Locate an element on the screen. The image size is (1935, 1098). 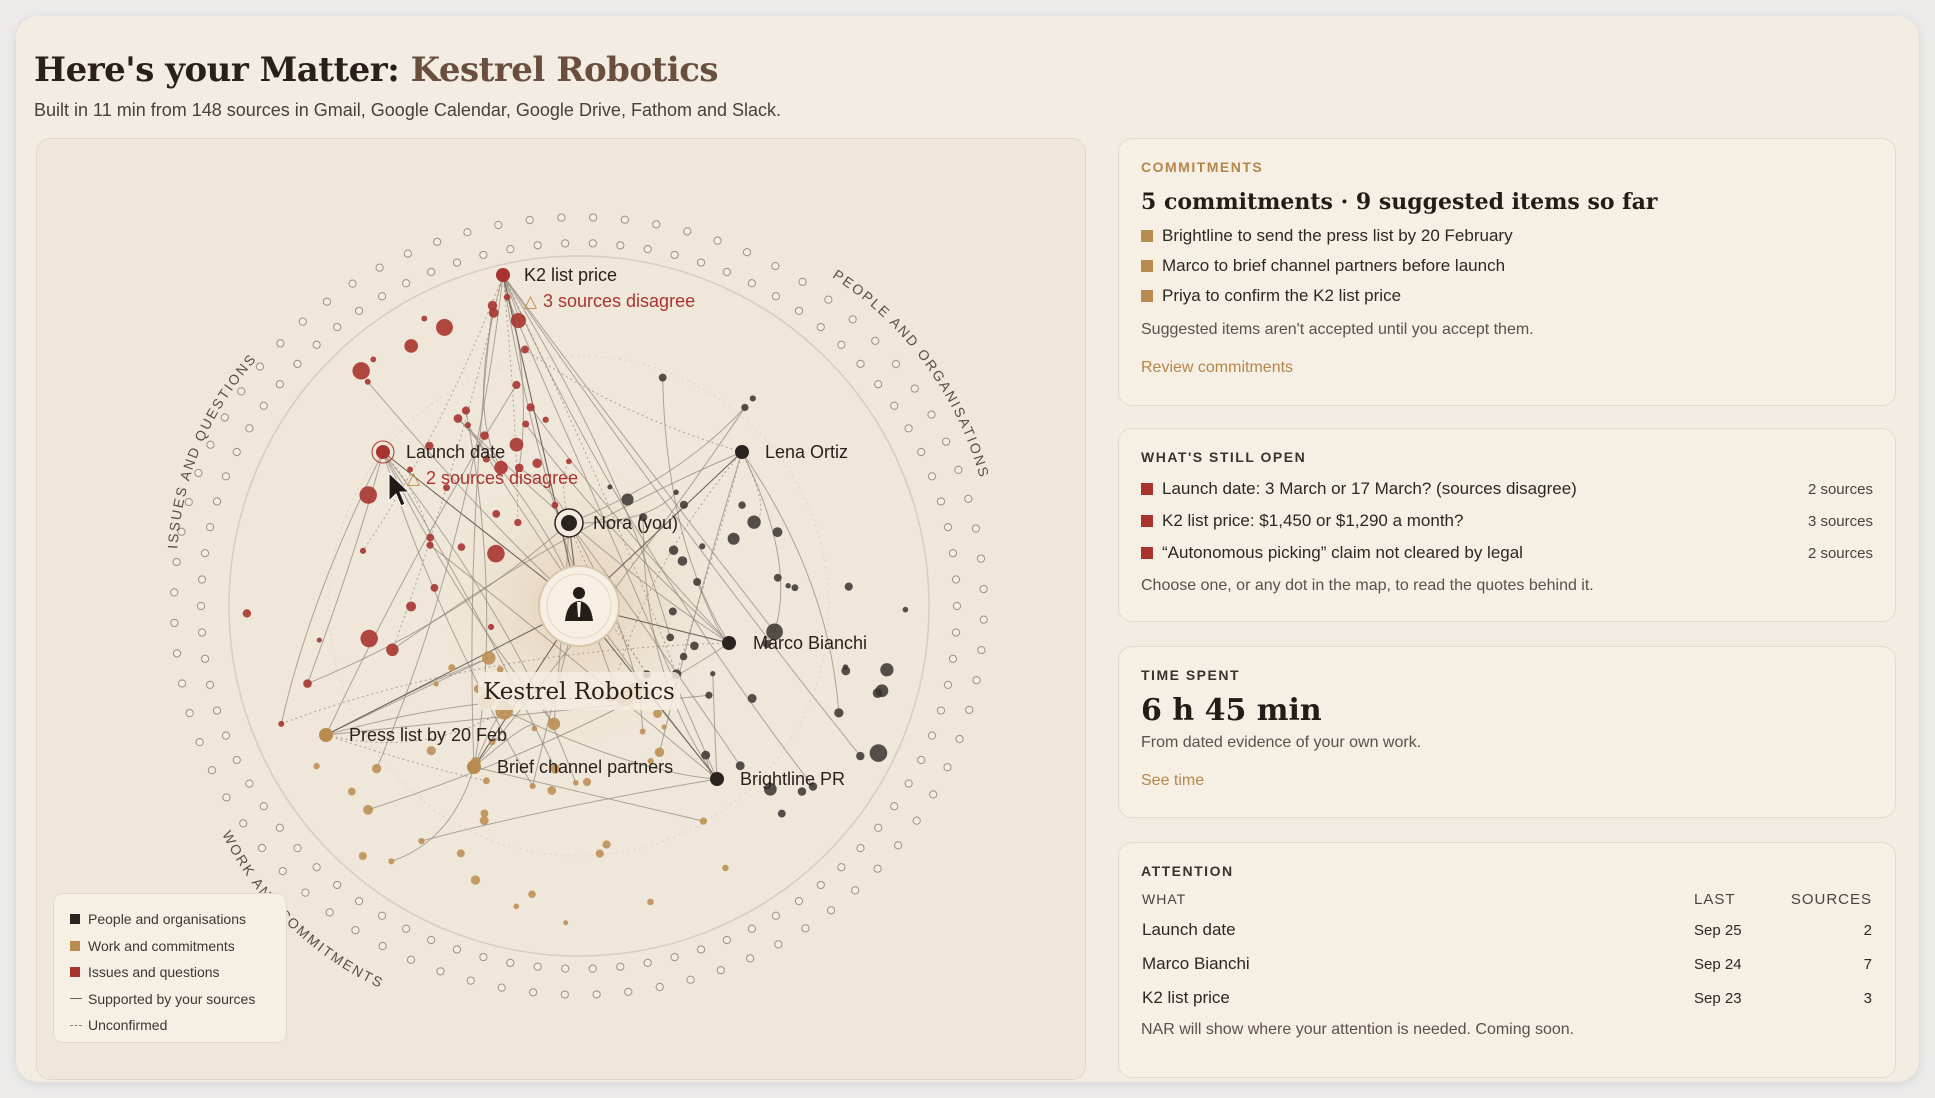
label-nora: Nora (you) is located at coordinates (635, 523).